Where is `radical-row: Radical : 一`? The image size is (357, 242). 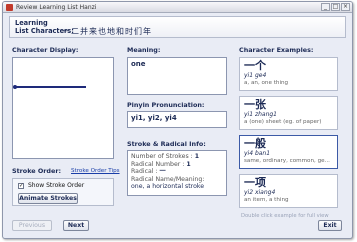
radical-row: Radical : 一 is located at coordinates (177, 172).